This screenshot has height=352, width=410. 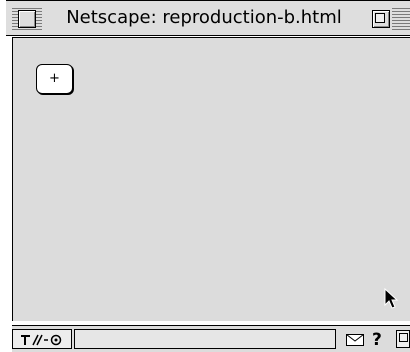 What do you see at coordinates (54, 79) in the screenshot?
I see `add-button: +` at bounding box center [54, 79].